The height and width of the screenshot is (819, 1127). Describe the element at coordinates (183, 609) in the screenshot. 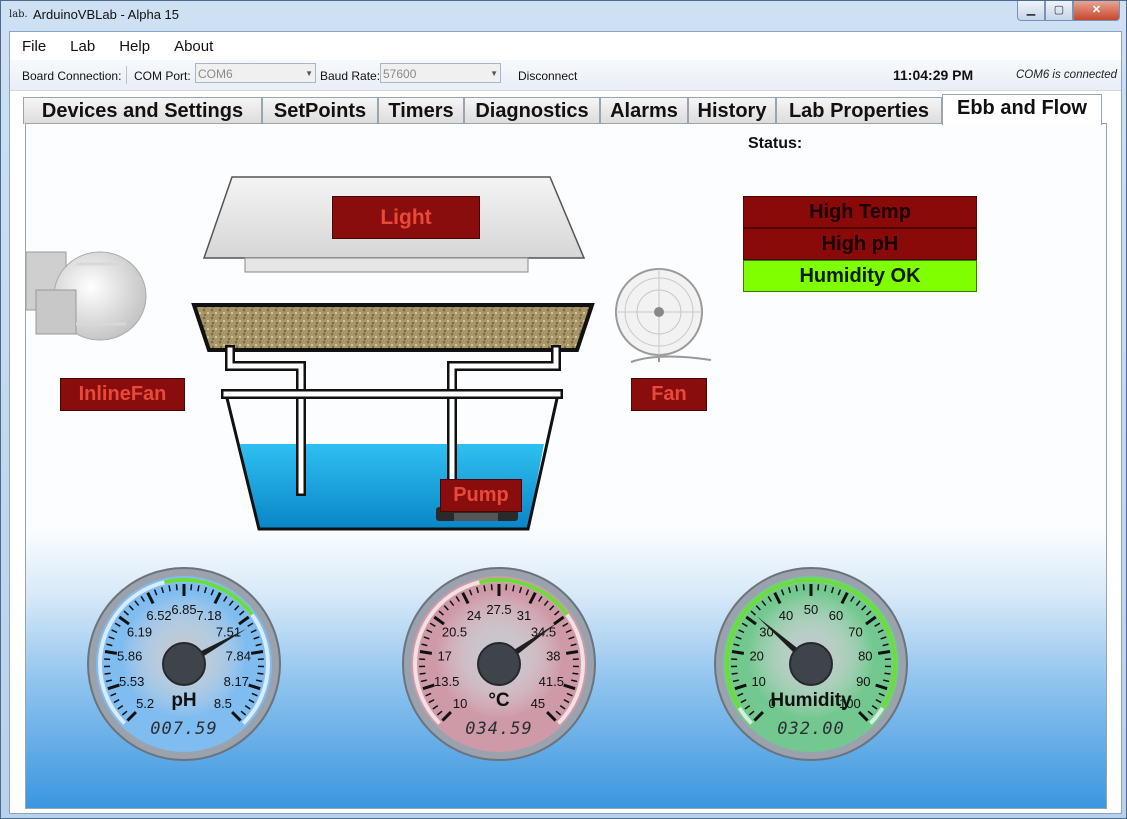

I see `gauge-tick-label: 6.85` at that location.